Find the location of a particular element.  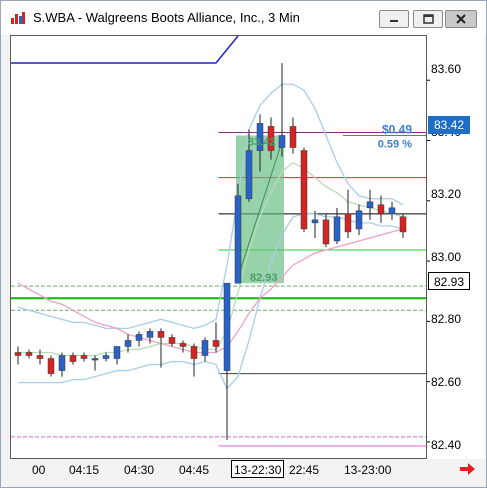

price-label: 82.60 is located at coordinates (446, 382).